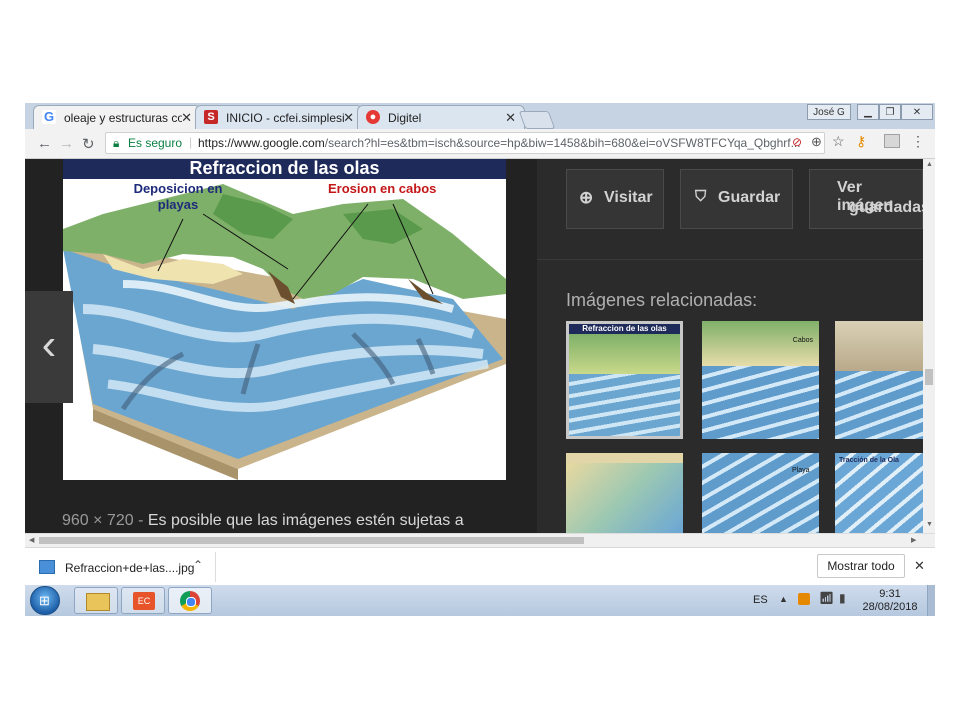  Describe the element at coordinates (405, 118) in the screenshot. I see `tab-title: Digitel` at that location.